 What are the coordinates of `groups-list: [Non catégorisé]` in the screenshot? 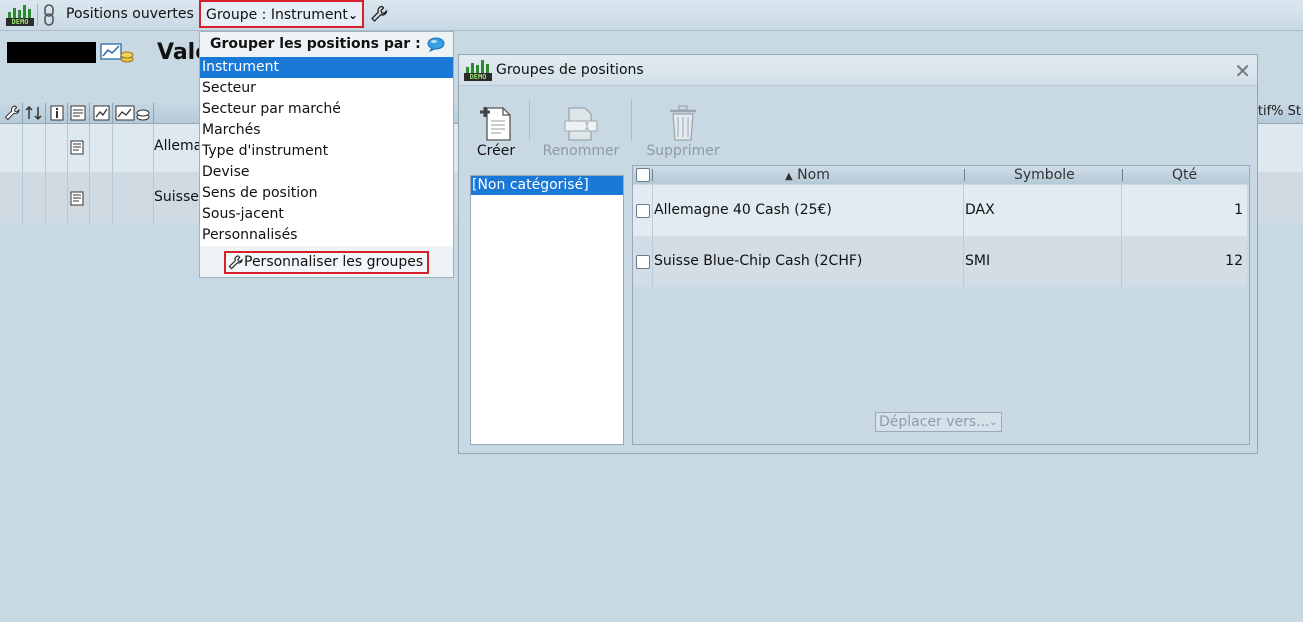 It's located at (547, 310).